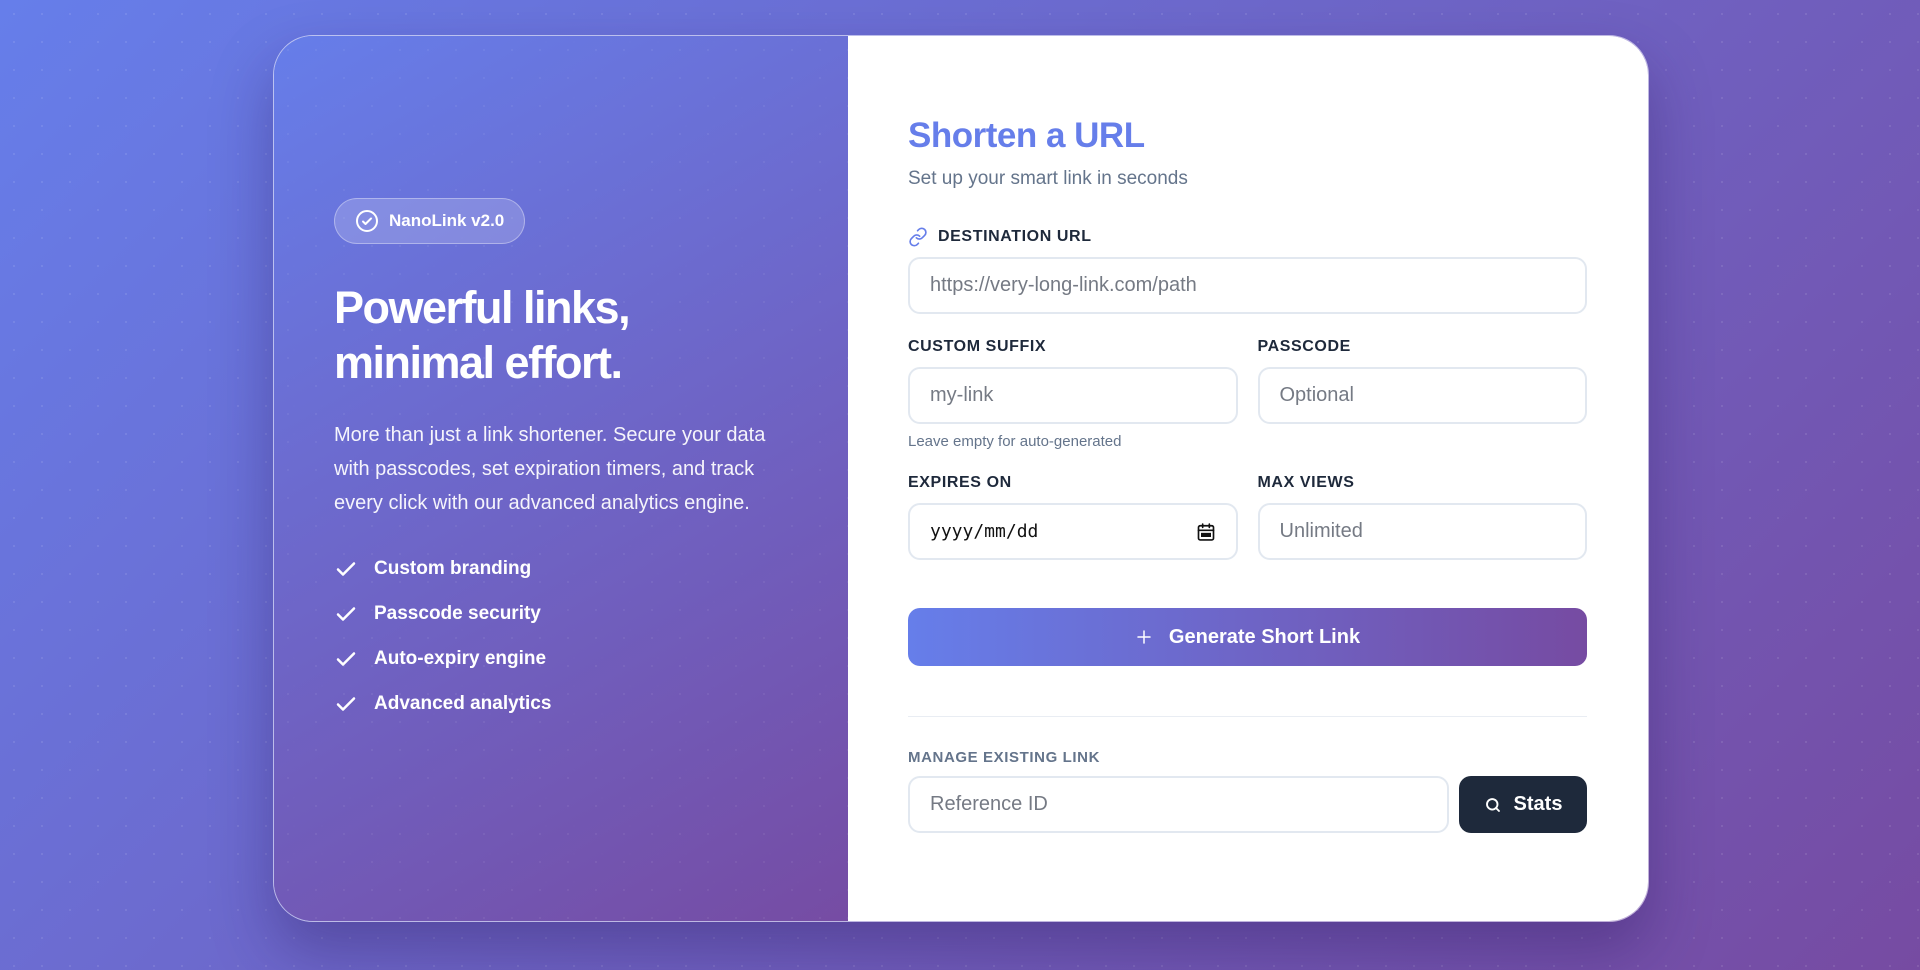 The width and height of the screenshot is (1920, 970). What do you see at coordinates (478, 362) in the screenshot?
I see `hero-title-line2: minimal effort.` at bounding box center [478, 362].